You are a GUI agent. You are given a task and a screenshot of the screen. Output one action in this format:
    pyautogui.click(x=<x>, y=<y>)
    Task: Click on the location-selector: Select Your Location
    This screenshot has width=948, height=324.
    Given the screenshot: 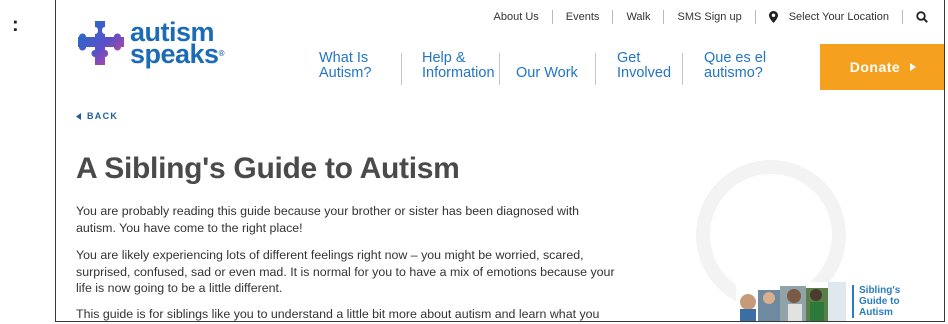 What is the action you would take?
    pyautogui.click(x=829, y=17)
    